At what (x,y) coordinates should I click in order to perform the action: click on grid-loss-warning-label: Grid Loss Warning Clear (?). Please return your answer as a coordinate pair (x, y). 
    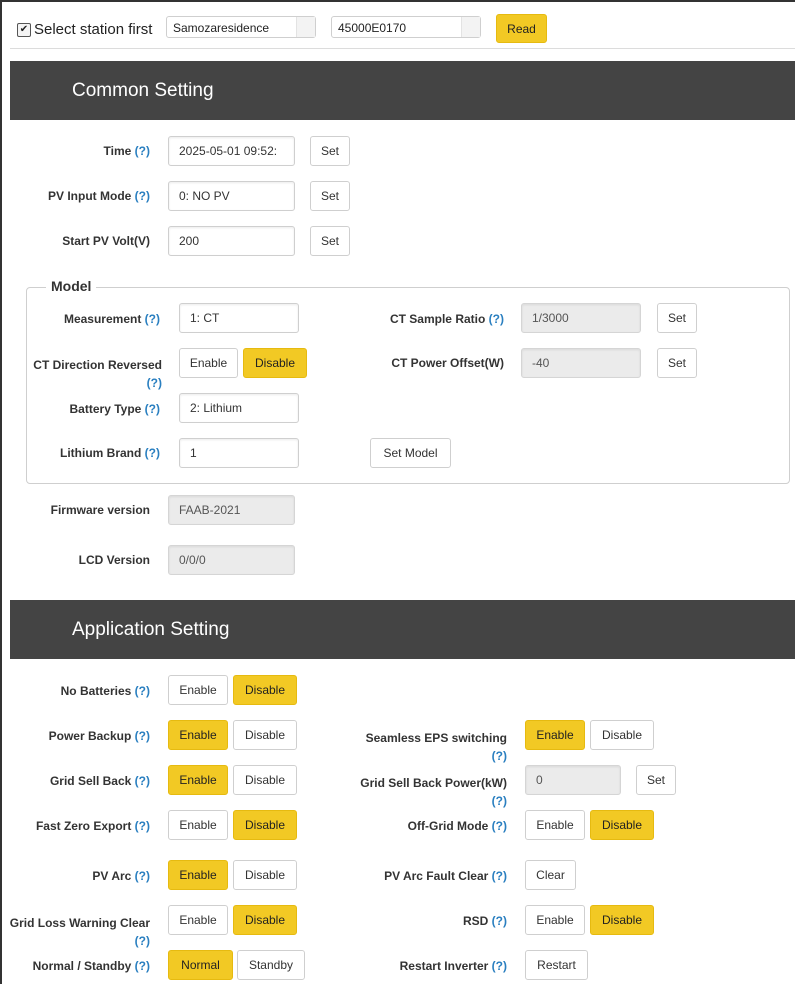
    Looking at the image, I should click on (79, 932).